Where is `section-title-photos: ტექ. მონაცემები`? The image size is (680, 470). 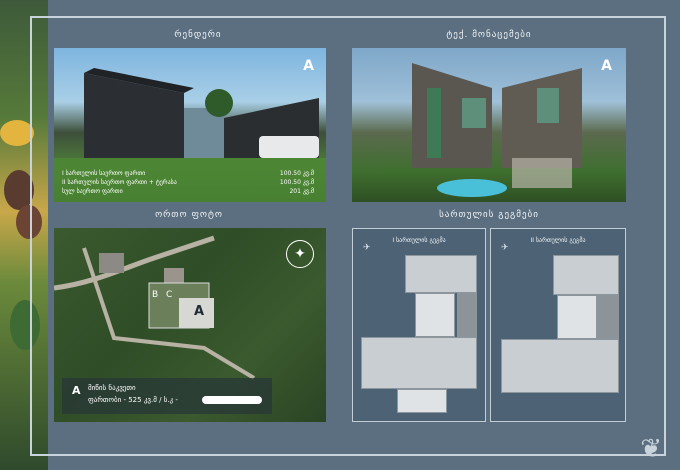 section-title-photos: ტექ. მონაცემები is located at coordinates (489, 35).